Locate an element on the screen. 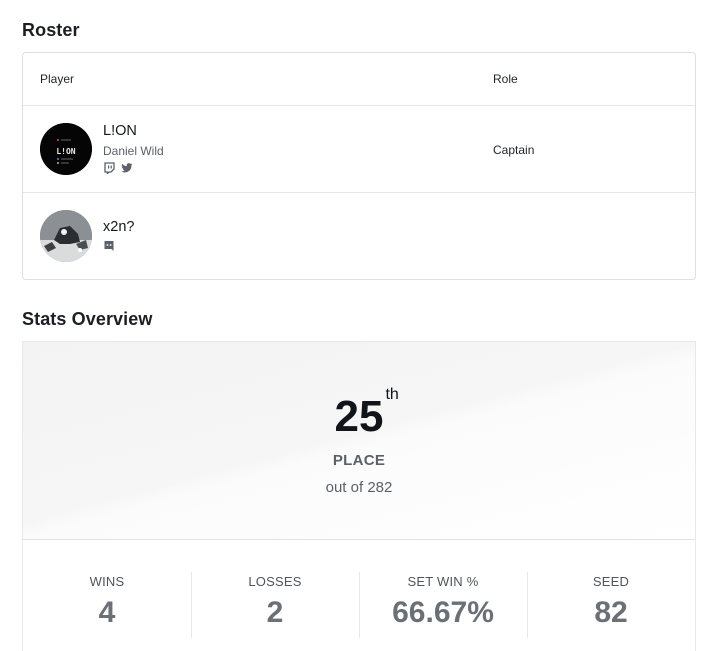 This screenshot has height=651, width=715. placement-total: out of 282 is located at coordinates (359, 487).